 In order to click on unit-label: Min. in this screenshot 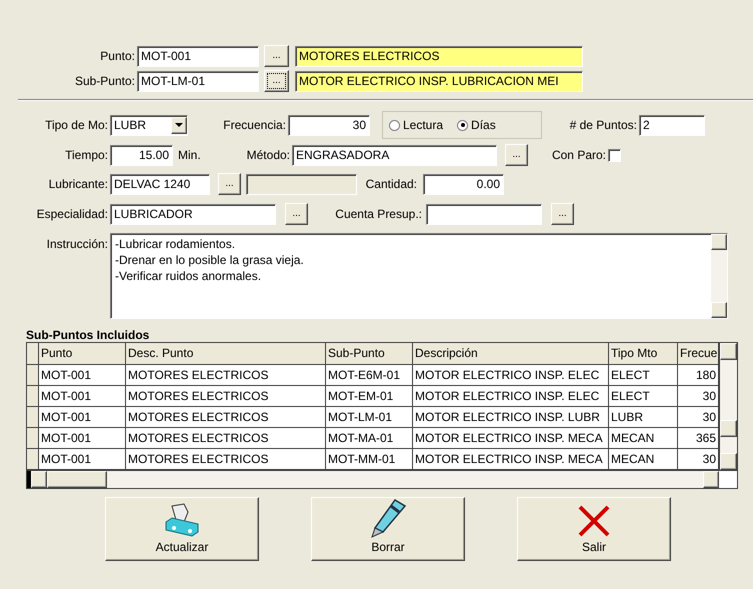, I will do `click(190, 155)`.